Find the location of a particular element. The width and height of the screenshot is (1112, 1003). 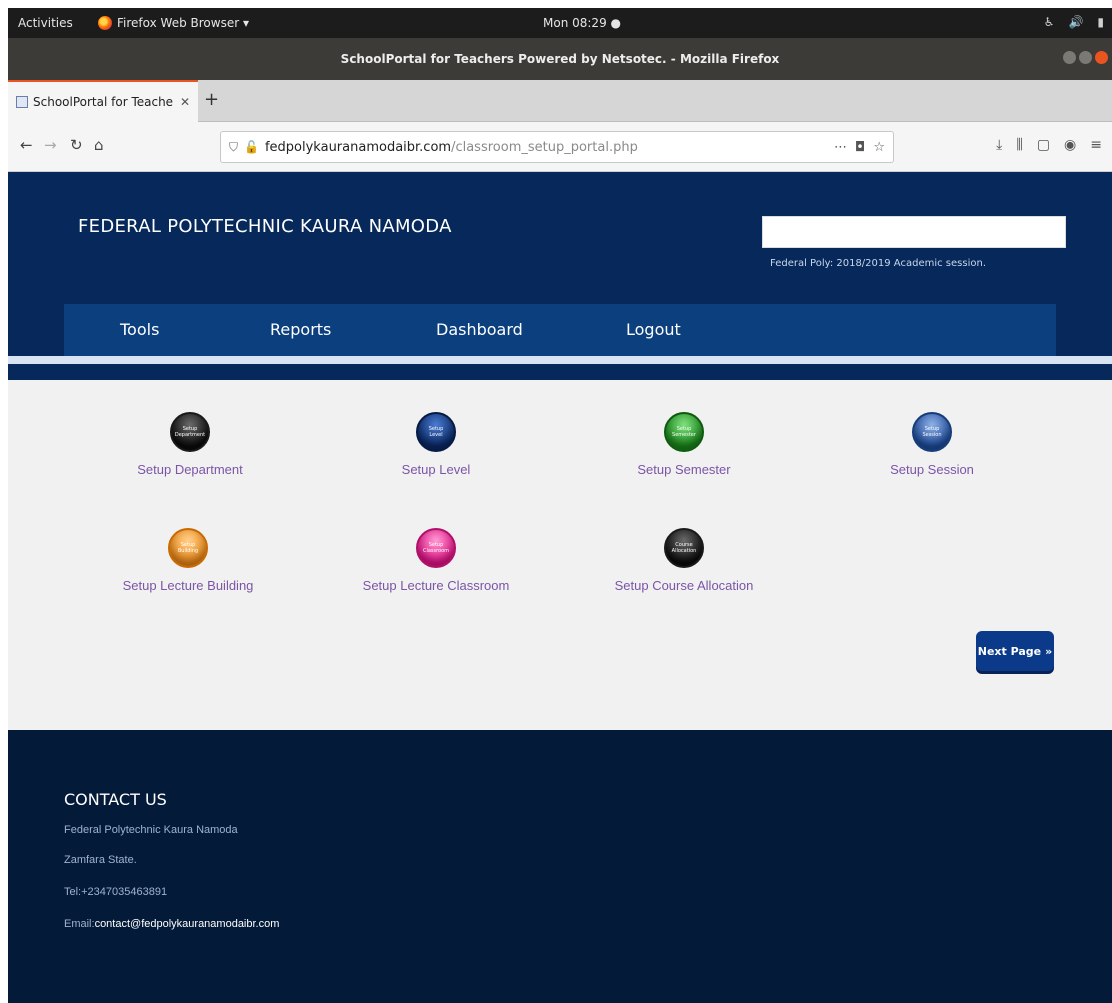

menu-reports: Reports is located at coordinates (300, 329).